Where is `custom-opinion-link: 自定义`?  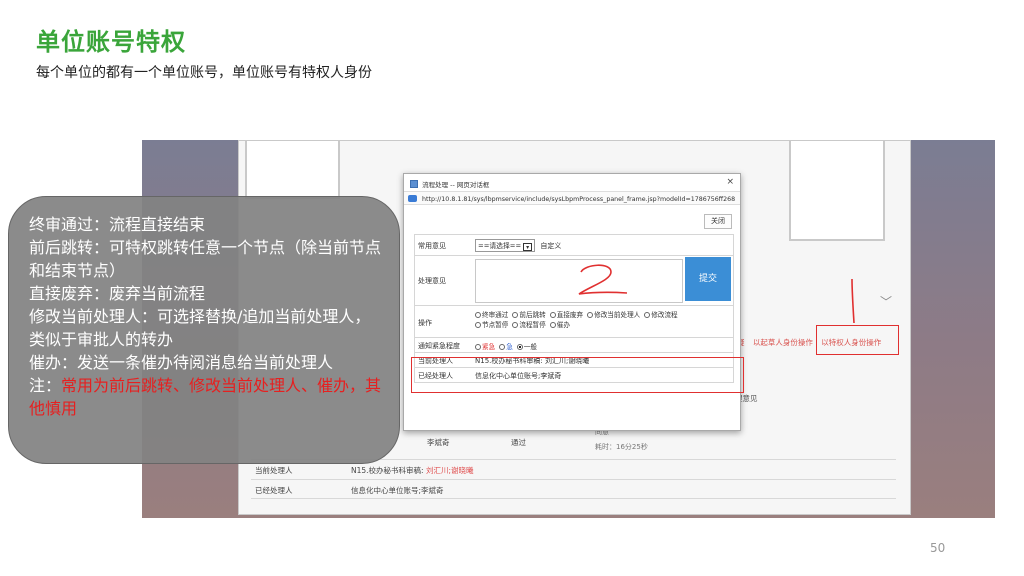
custom-opinion-link: 自定义 is located at coordinates (550, 246).